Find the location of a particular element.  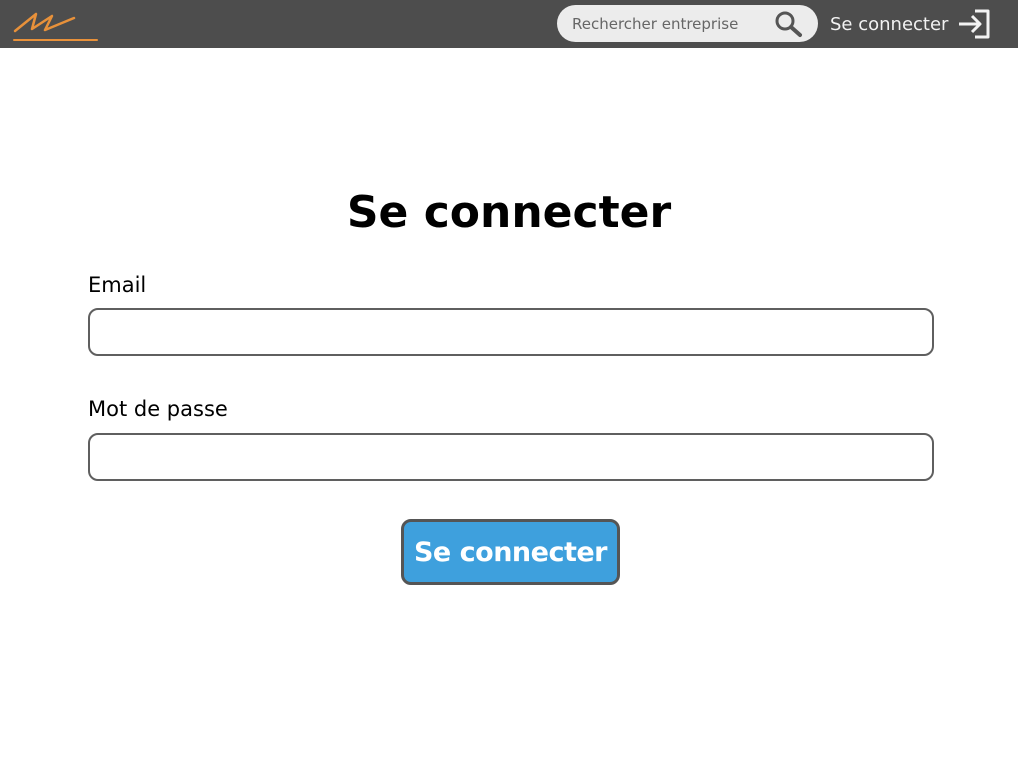

brand-logo-icon is located at coordinates (56, 25).